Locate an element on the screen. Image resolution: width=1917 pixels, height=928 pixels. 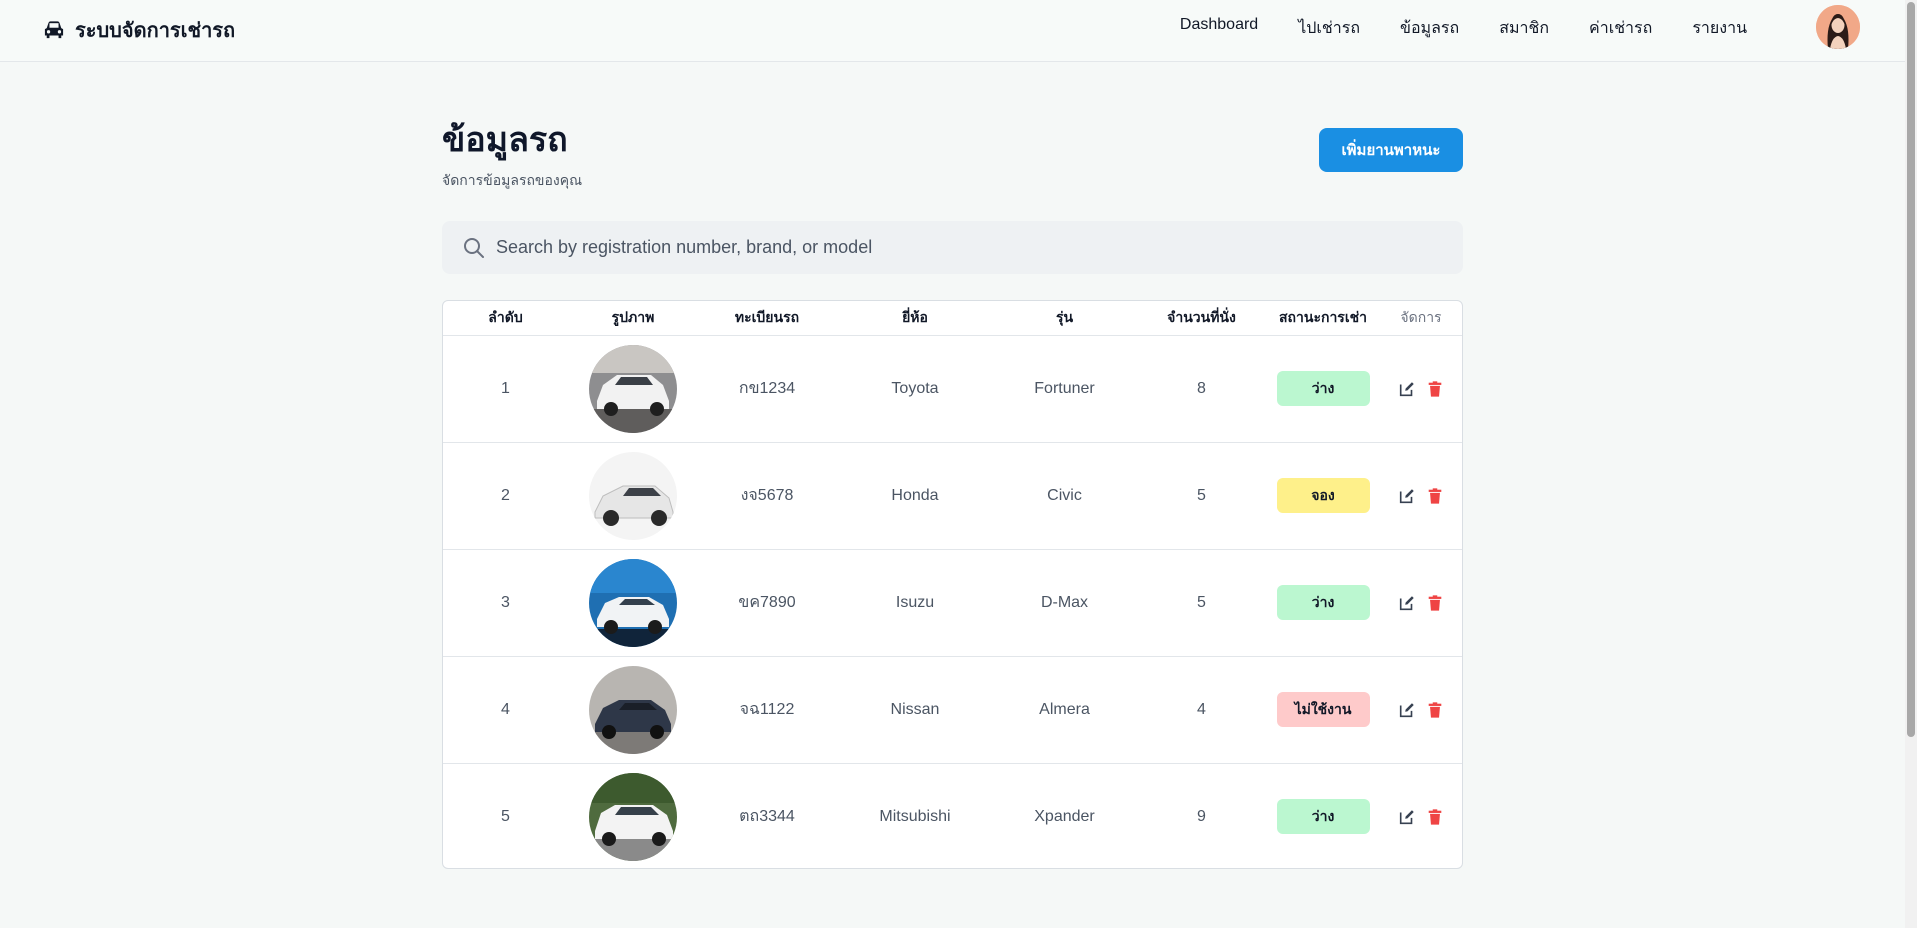
brand: ระบบจัดการเช่ารถ is located at coordinates (139, 30).